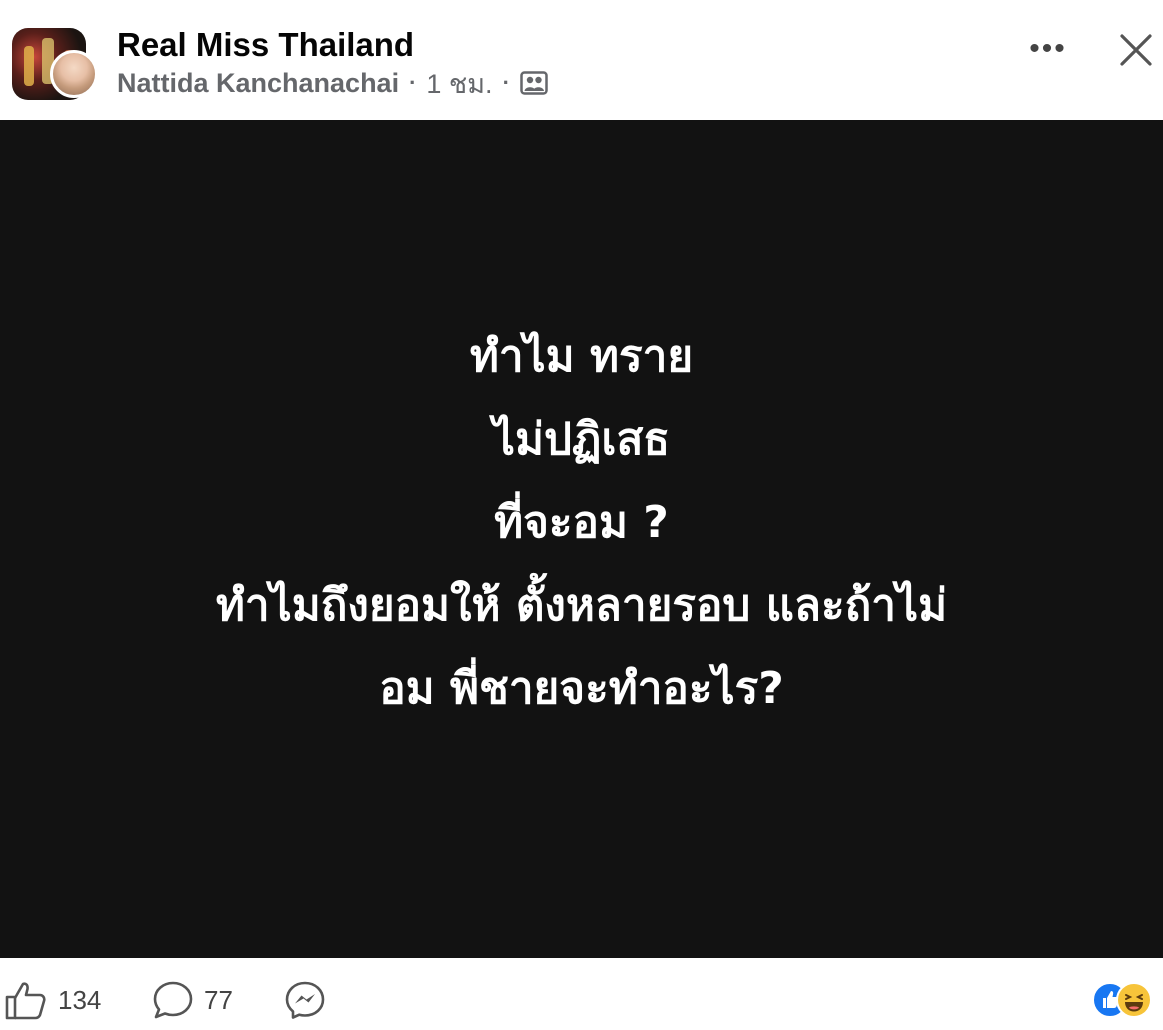  Describe the element at coordinates (459, 83) in the screenshot. I see `post-timestamp: 1 ชม.` at that location.